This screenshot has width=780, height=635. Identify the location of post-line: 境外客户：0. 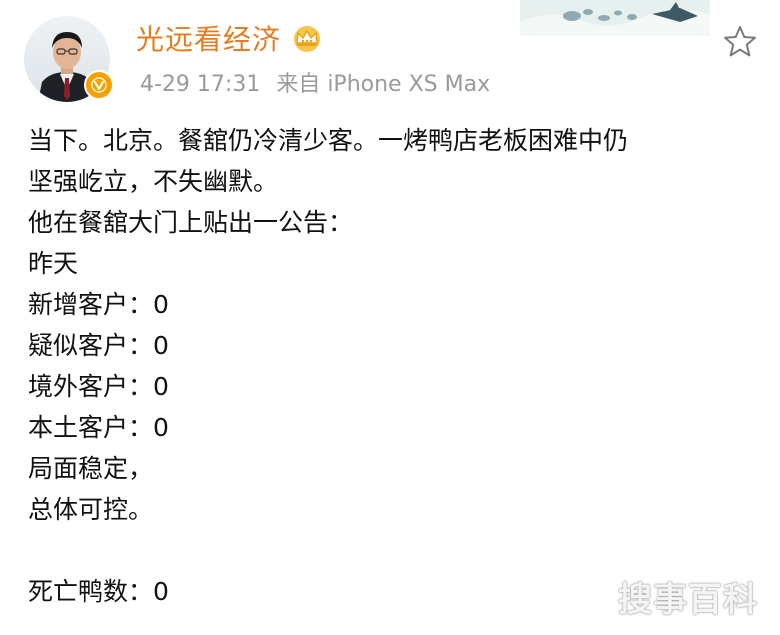
(98, 386).